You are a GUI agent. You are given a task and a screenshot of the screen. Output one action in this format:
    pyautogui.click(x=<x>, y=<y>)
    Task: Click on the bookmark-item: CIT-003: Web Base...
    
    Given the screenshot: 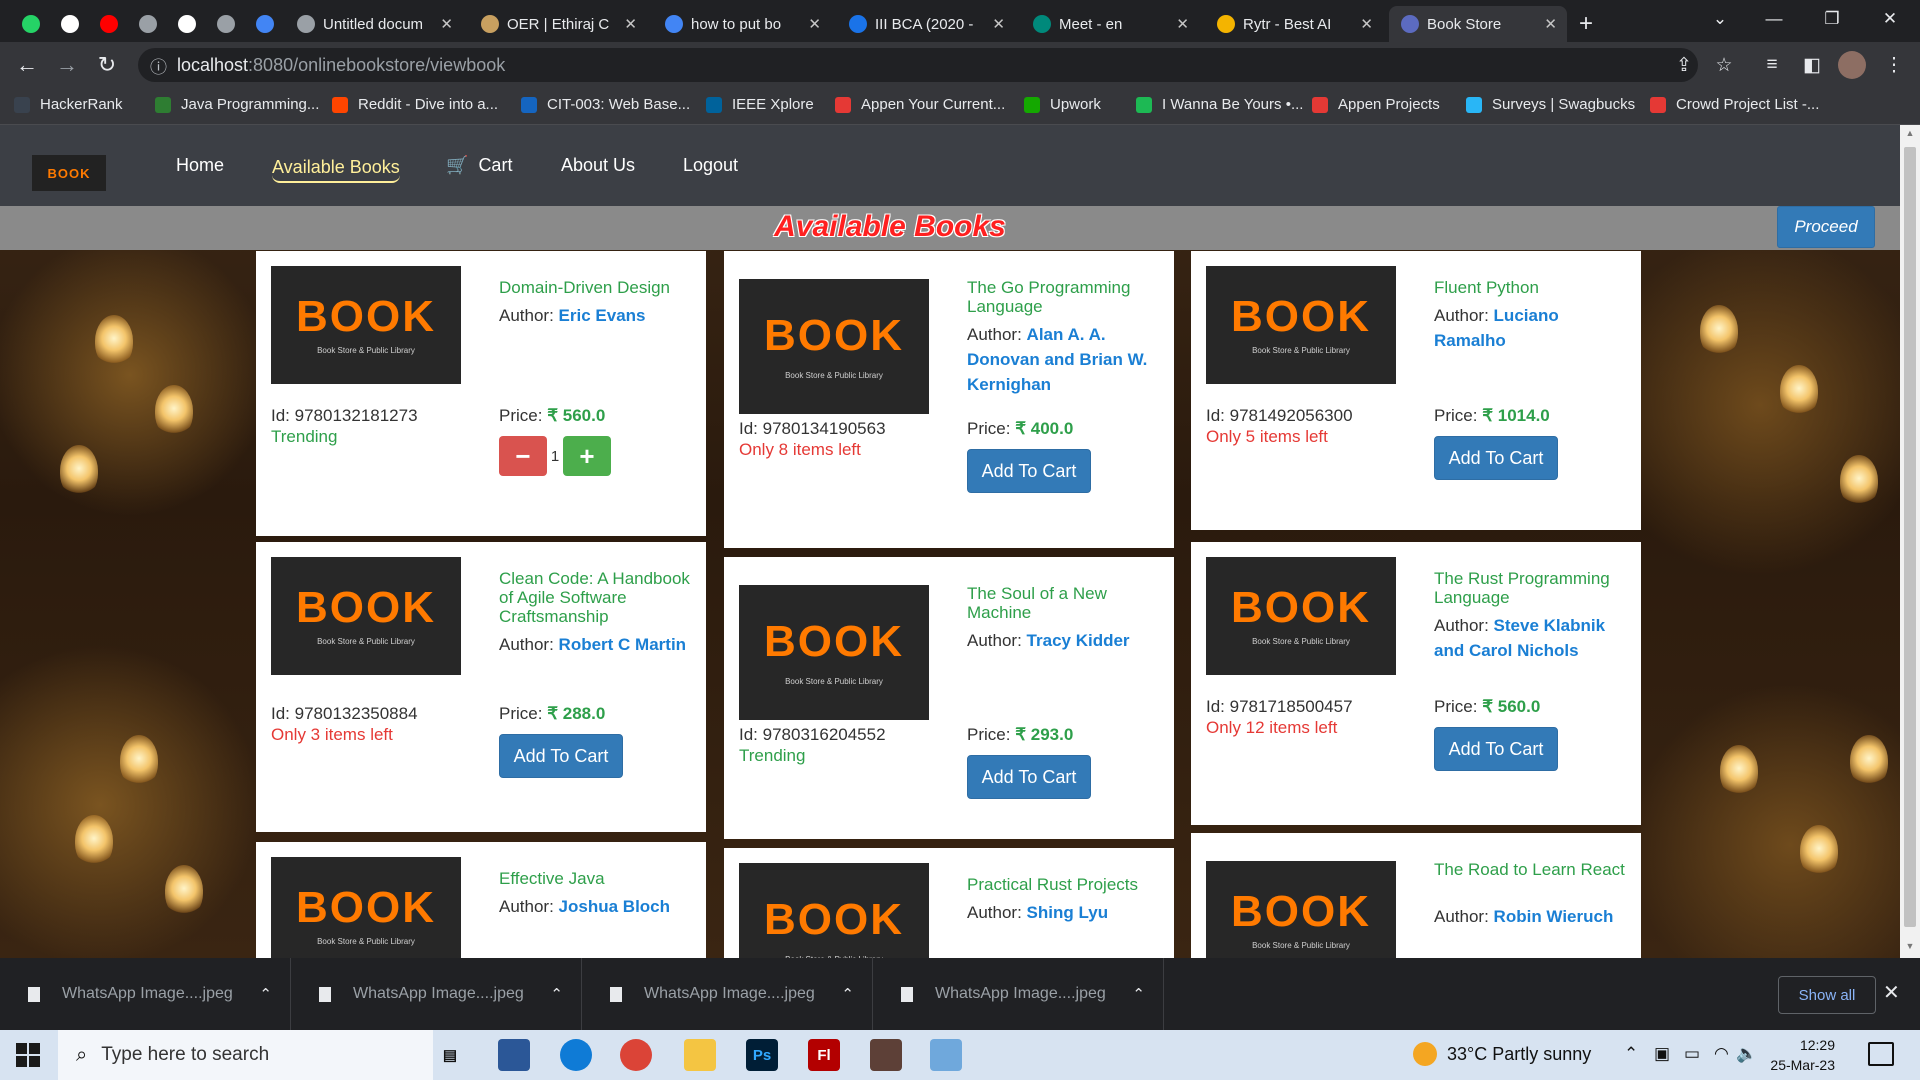 What is the action you would take?
    pyautogui.click(x=605, y=104)
    